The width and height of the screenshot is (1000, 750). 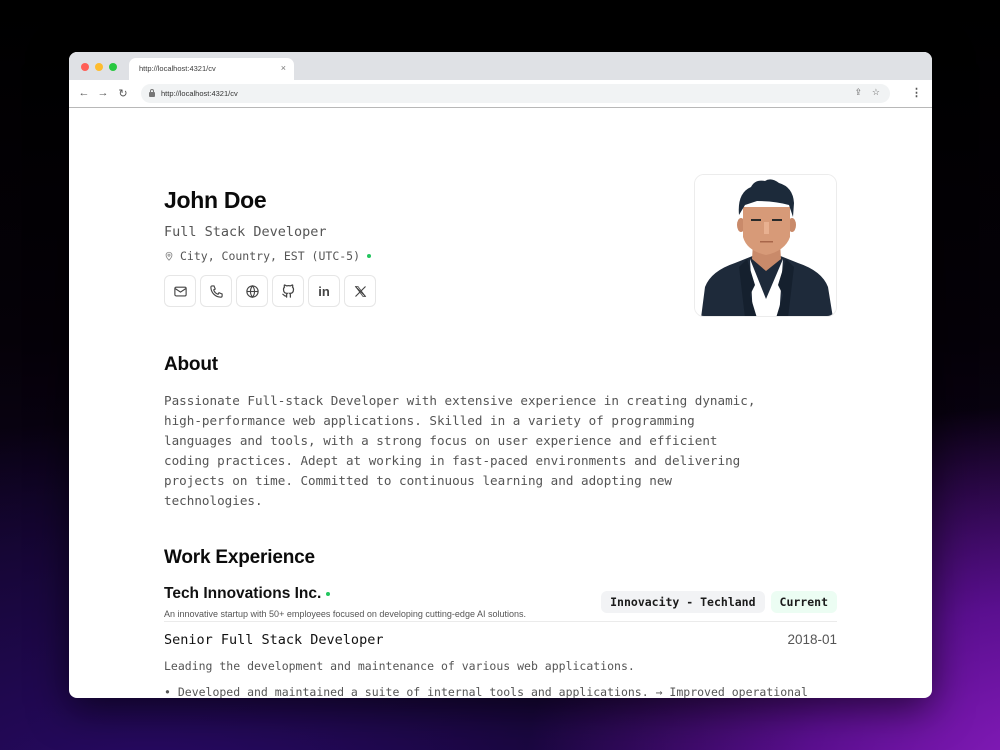 I want to click on website-button, so click(x=252, y=291).